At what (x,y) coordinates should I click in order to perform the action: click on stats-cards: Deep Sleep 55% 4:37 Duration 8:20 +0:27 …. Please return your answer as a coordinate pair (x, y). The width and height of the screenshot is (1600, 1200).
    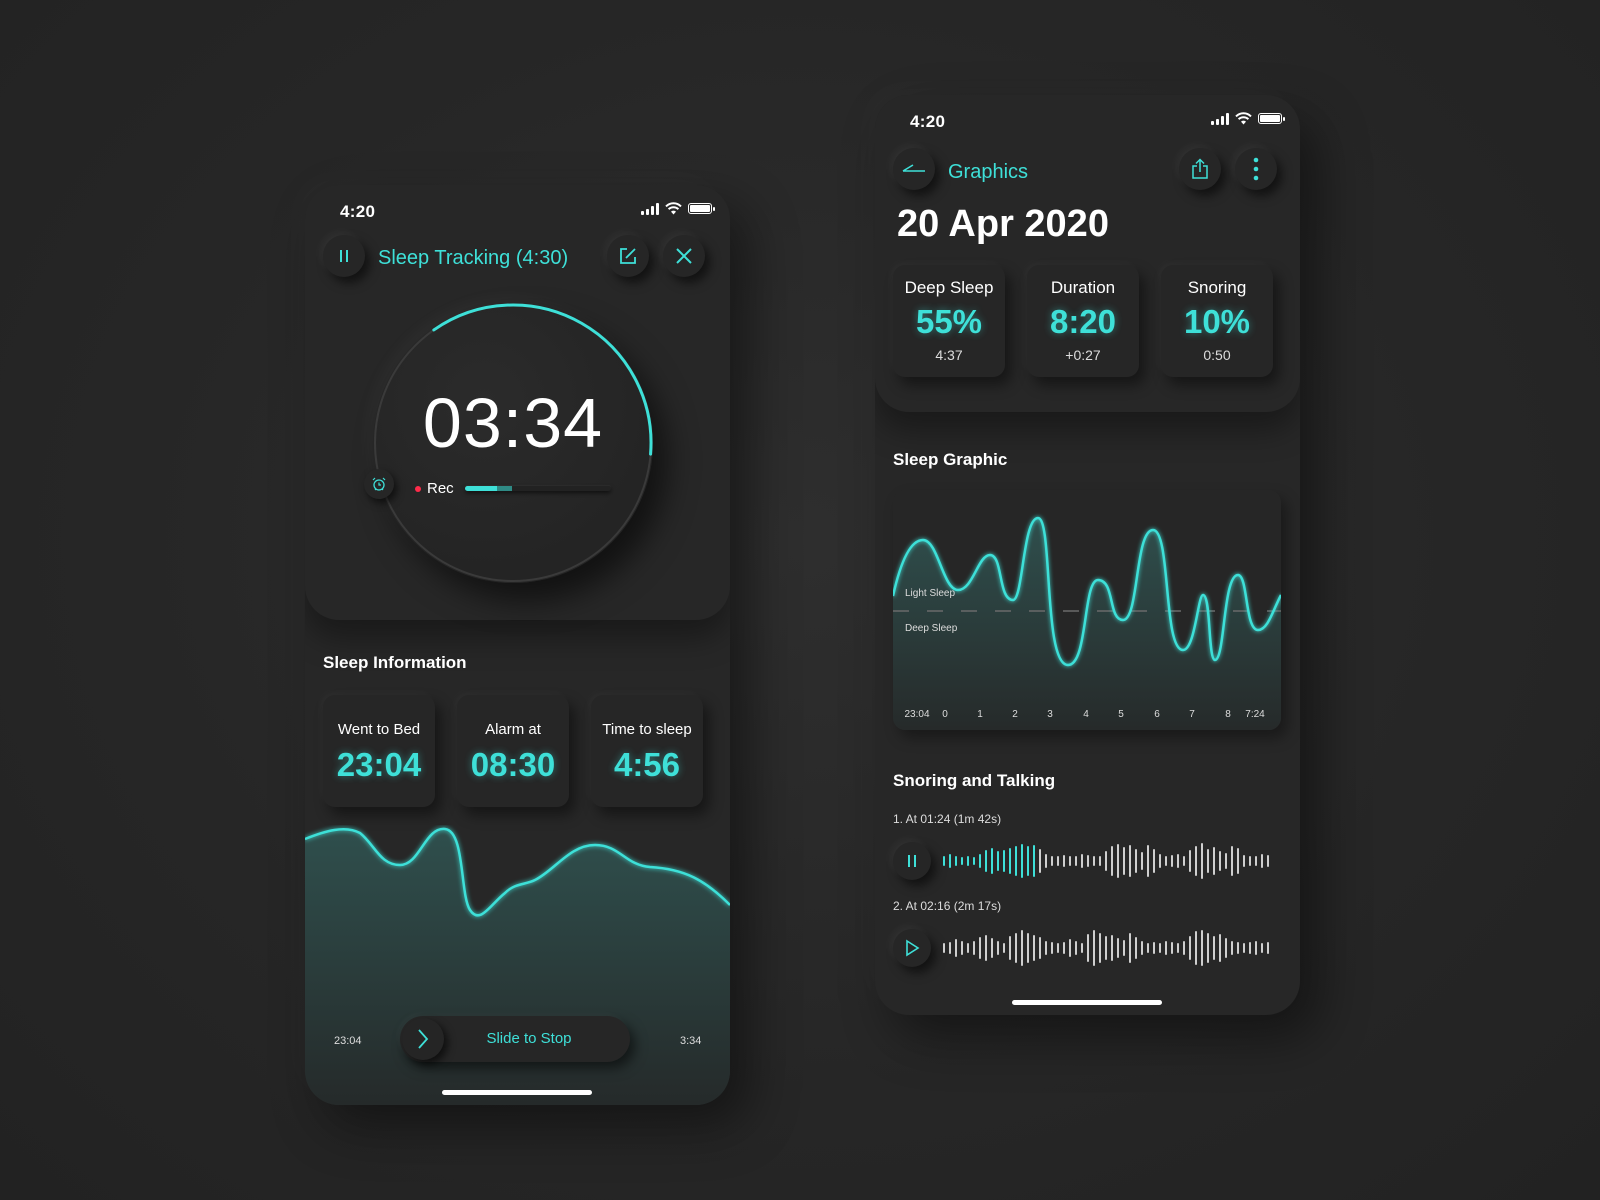
    Looking at the image, I should click on (1083, 321).